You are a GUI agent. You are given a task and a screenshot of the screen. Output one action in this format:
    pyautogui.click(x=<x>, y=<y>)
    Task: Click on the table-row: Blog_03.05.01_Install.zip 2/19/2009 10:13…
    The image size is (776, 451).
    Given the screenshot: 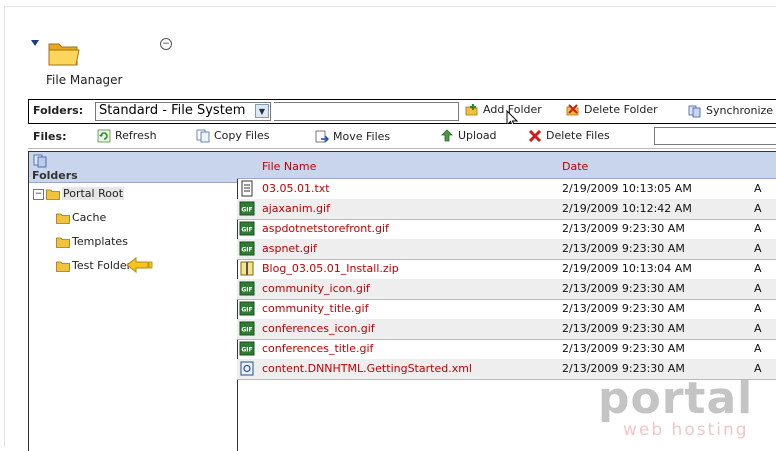 What is the action you would take?
    pyautogui.click(x=506, y=269)
    